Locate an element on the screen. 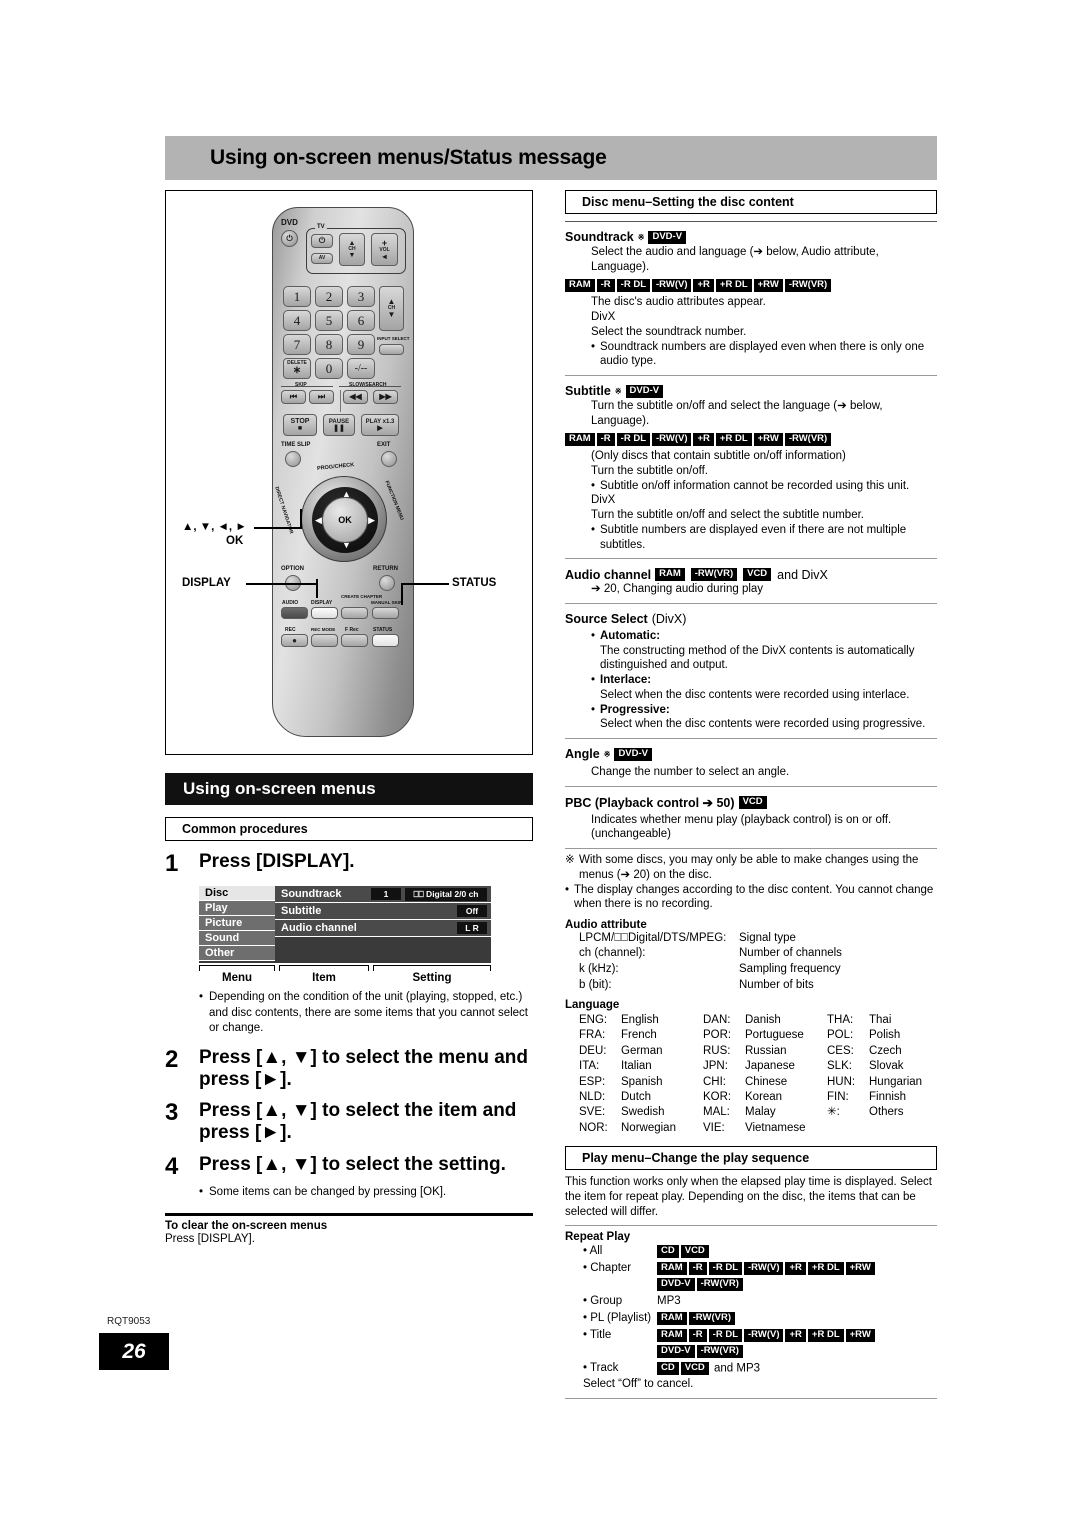 Image resolution: width=1080 pixels, height=1528 pixels. display-button is located at coordinates (324, 613).